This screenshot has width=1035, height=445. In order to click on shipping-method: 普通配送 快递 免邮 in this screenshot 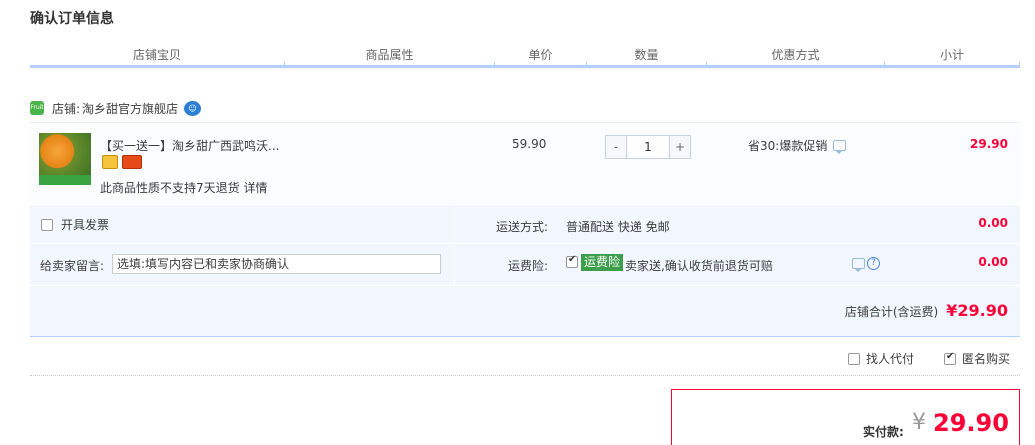, I will do `click(618, 227)`.